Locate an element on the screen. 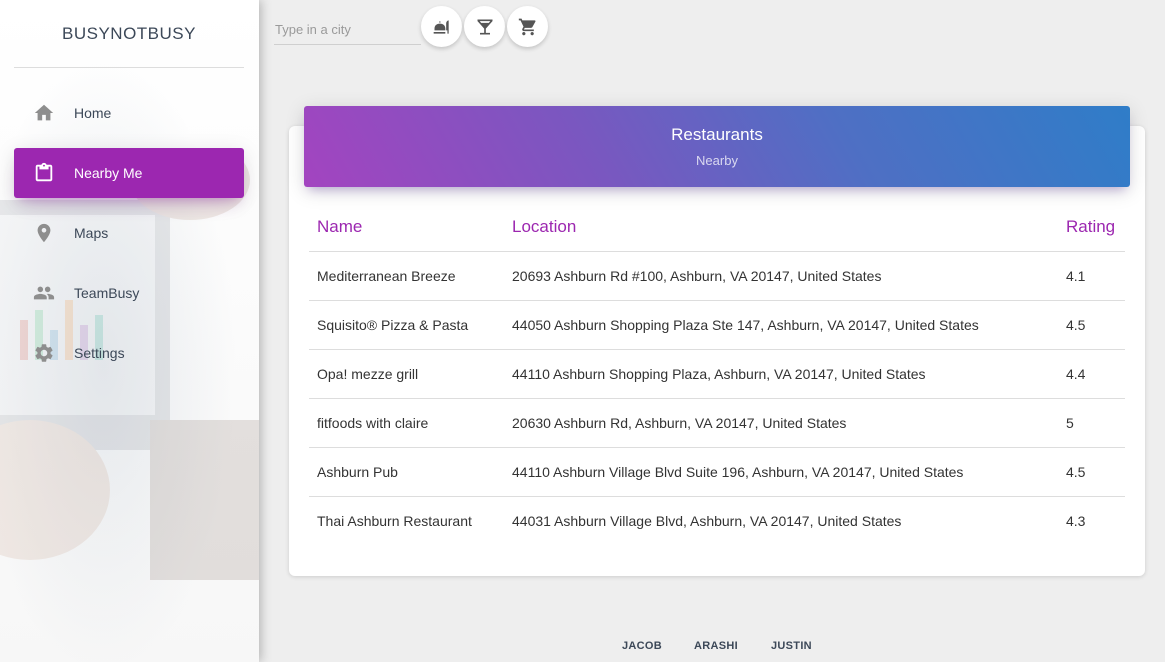  sidebar-item-nearby-me: Nearby Me is located at coordinates (129, 173).